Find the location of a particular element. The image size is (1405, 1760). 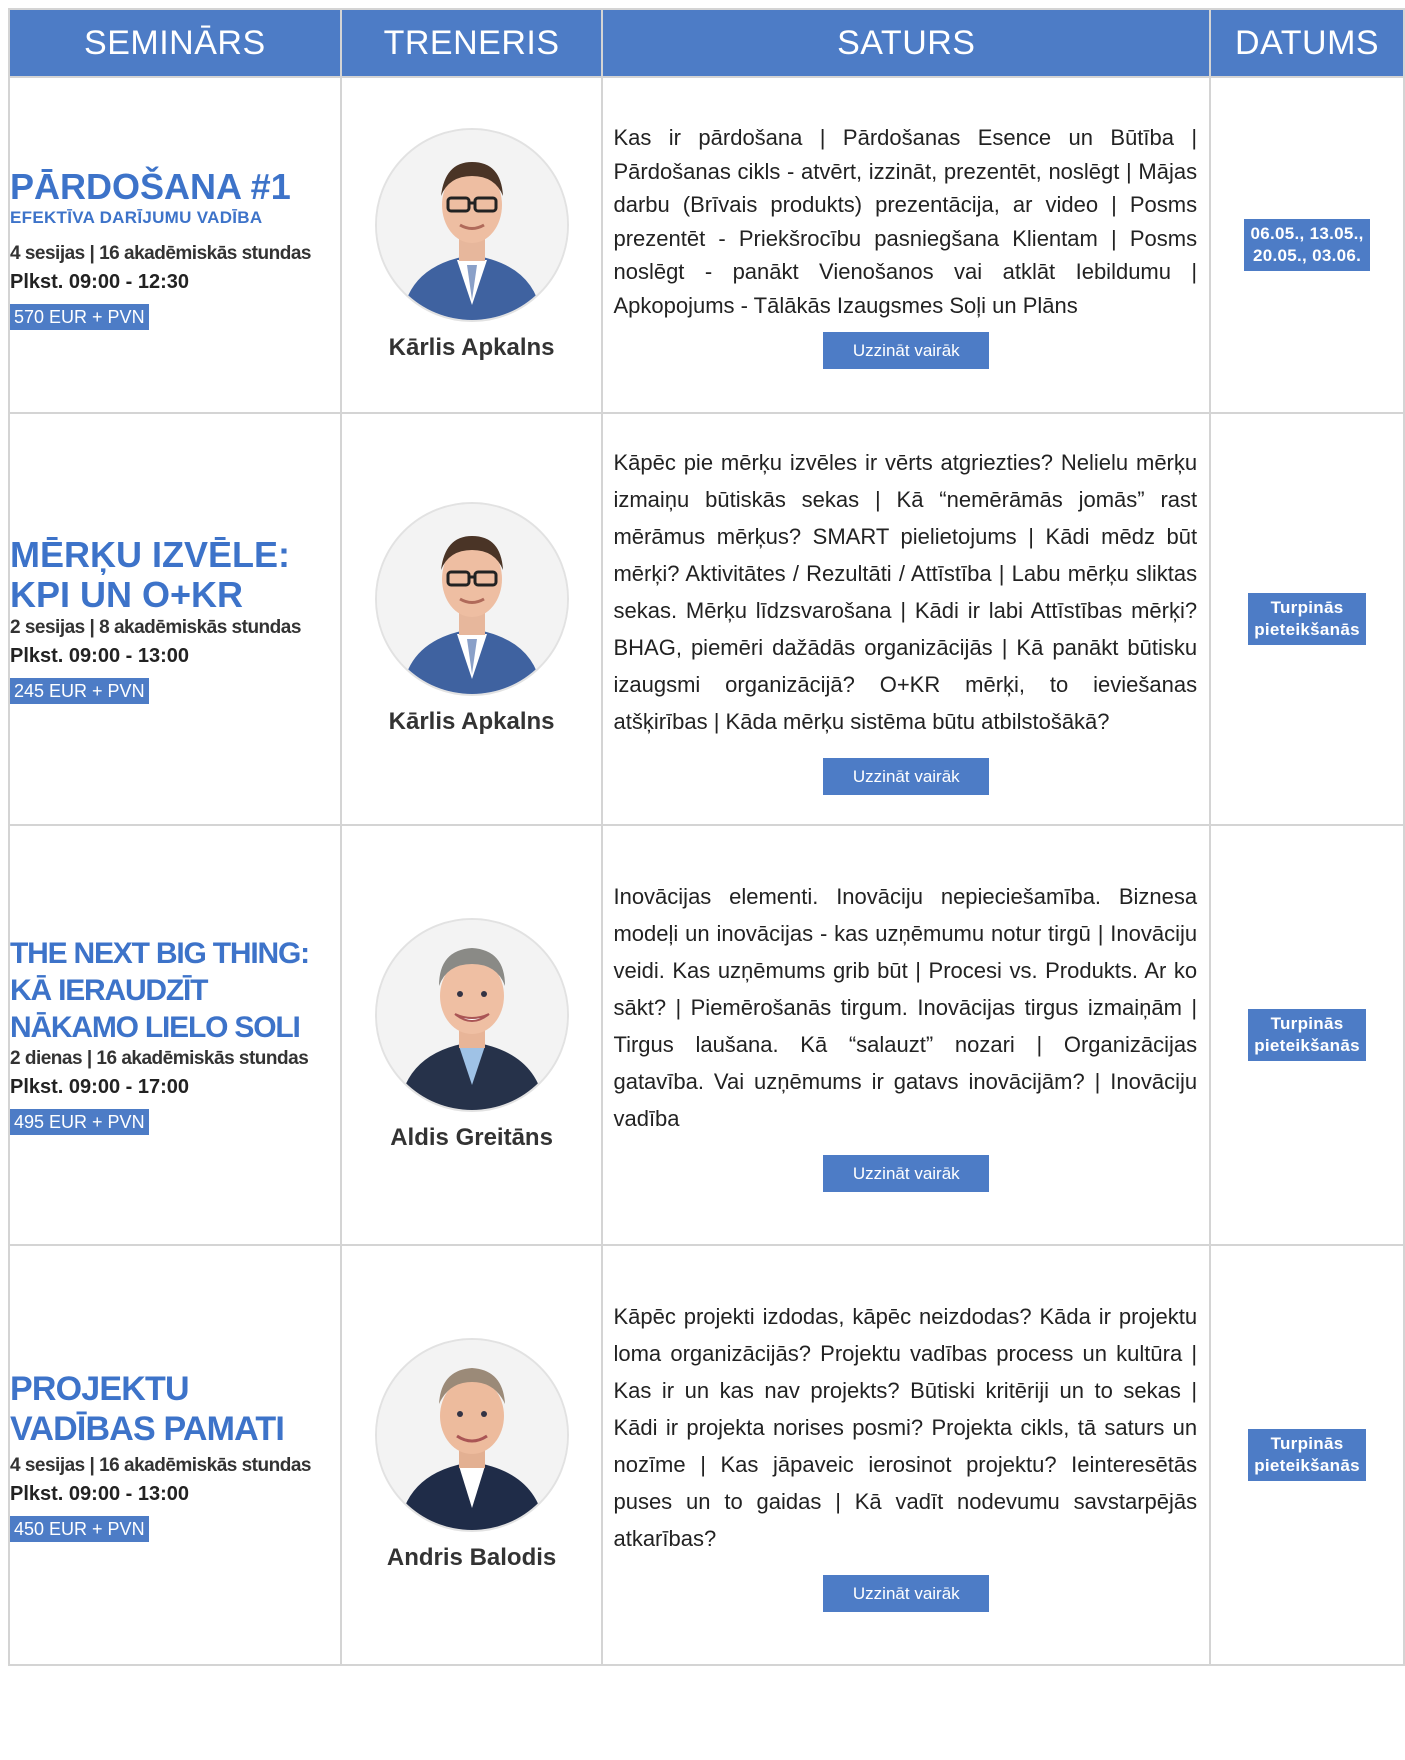

trainer-cell: Aldis Greitāns is located at coordinates (471, 1035).